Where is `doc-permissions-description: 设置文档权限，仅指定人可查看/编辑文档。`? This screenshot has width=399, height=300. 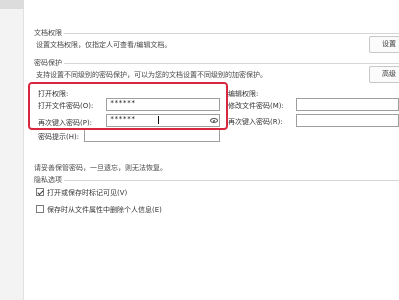 doc-permissions-description: 设置文档权限，仅指定人可查看/编辑文档。 is located at coordinates (104, 45).